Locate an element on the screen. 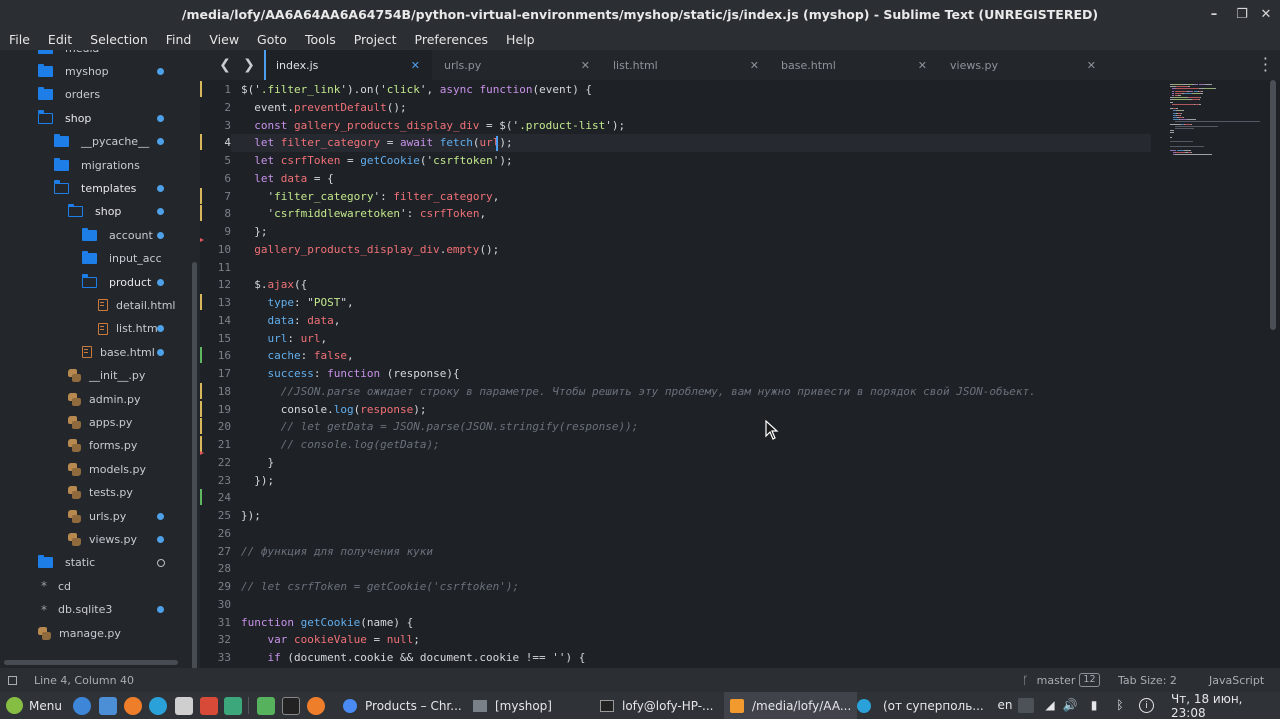  tab-overflow-menu-icon: · · · is located at coordinates (1265, 65).